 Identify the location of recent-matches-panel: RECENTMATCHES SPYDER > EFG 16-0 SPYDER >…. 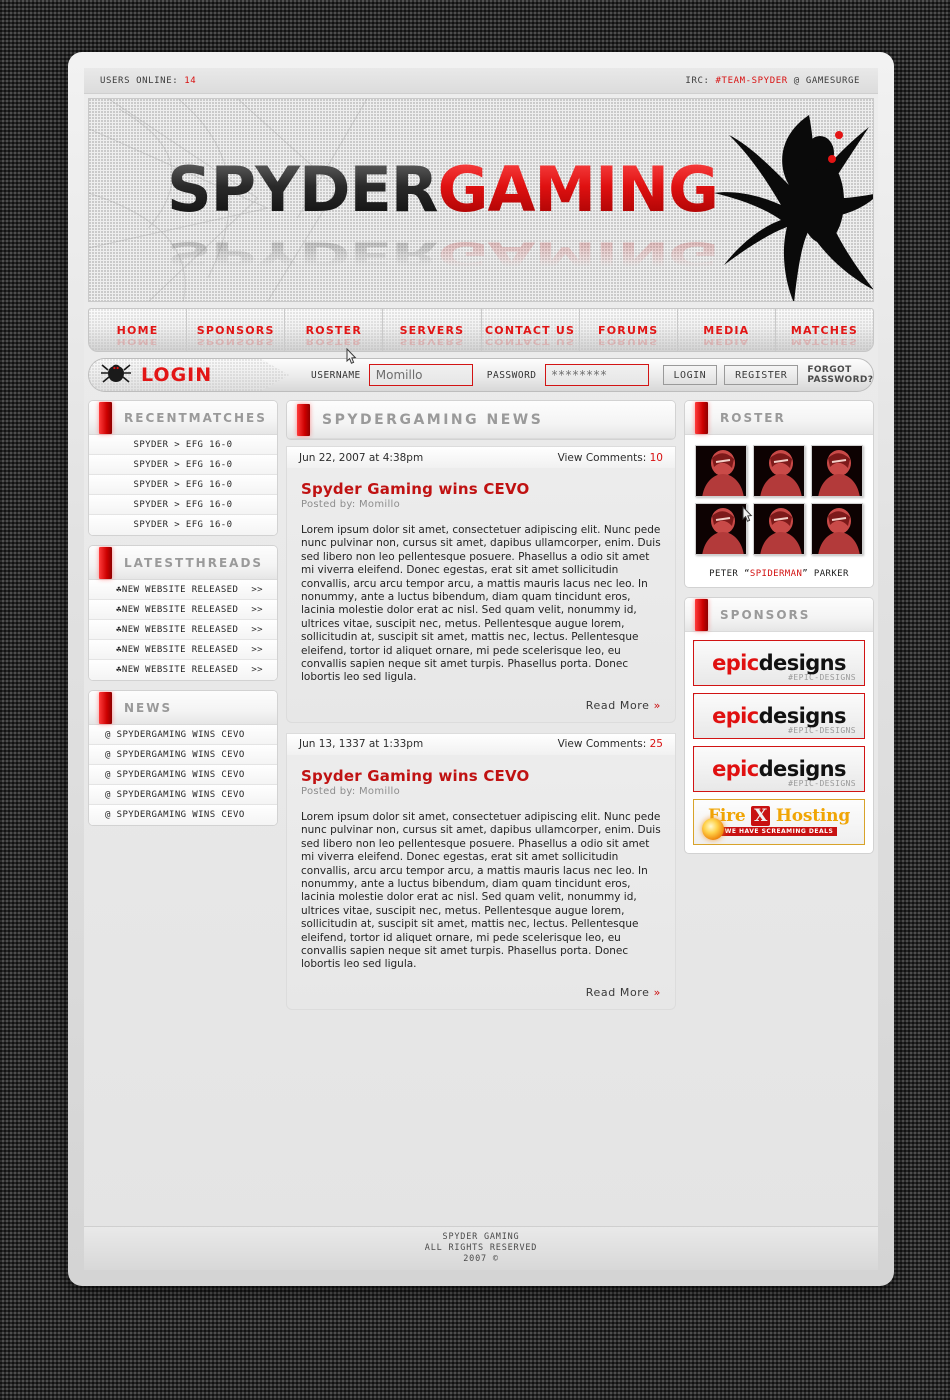
(183, 468).